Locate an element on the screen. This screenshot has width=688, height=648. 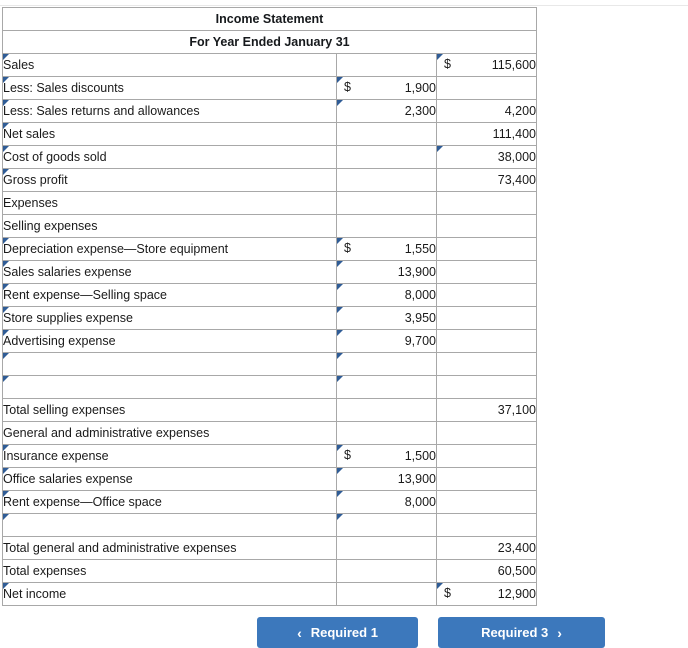
total-amount-cell: 60,500 is located at coordinates (486, 571).